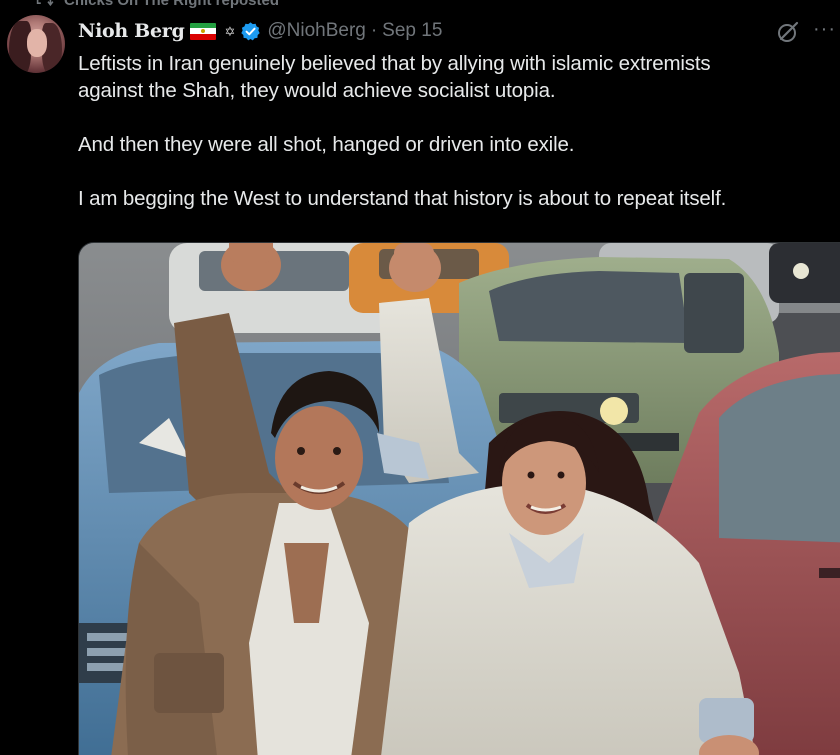 Image resolution: width=840 pixels, height=755 pixels. Describe the element at coordinates (172, 4) in the screenshot. I see `repost-label: Chicks On The Right reposted` at that location.